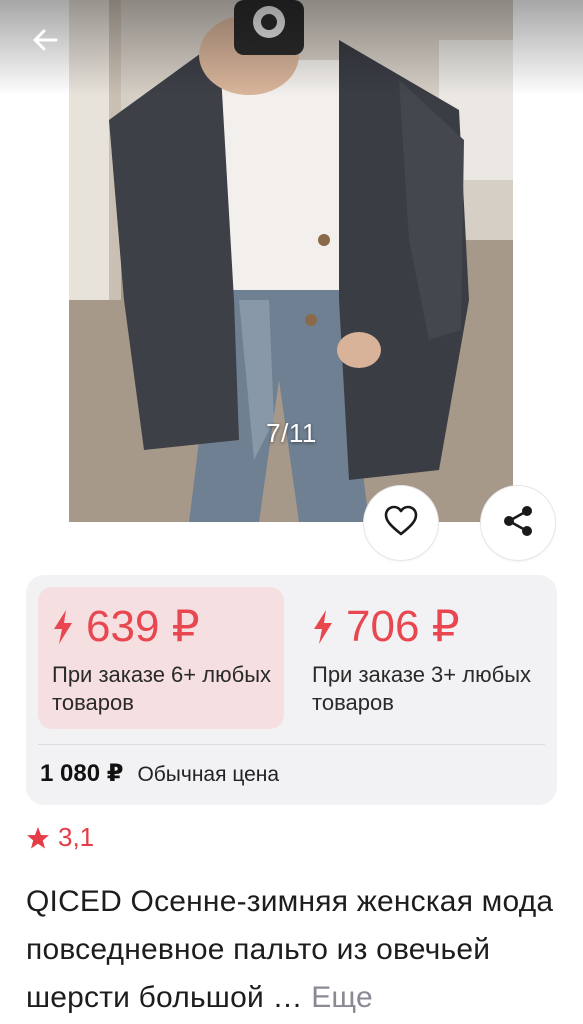 The width and height of the screenshot is (583, 1024). I want to click on regular-price: 1 080 ₽, so click(82, 773).